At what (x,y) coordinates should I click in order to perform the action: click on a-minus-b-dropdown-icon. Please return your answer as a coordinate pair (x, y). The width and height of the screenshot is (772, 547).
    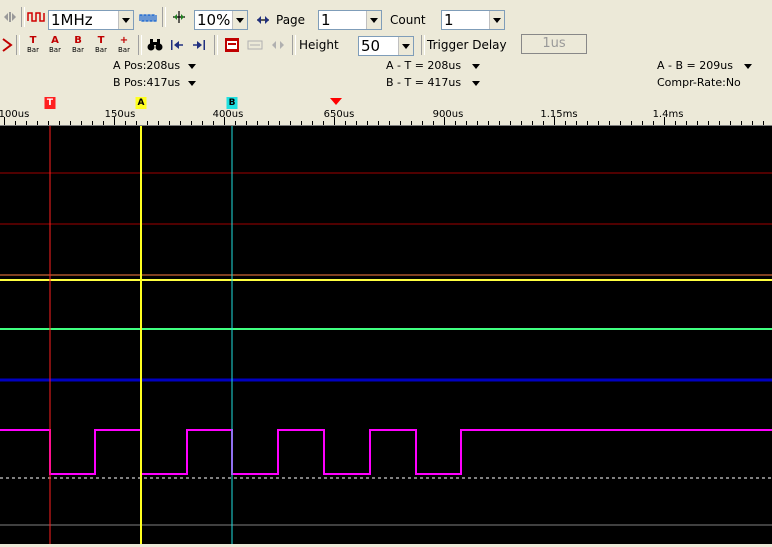
    Looking at the image, I should click on (748, 66).